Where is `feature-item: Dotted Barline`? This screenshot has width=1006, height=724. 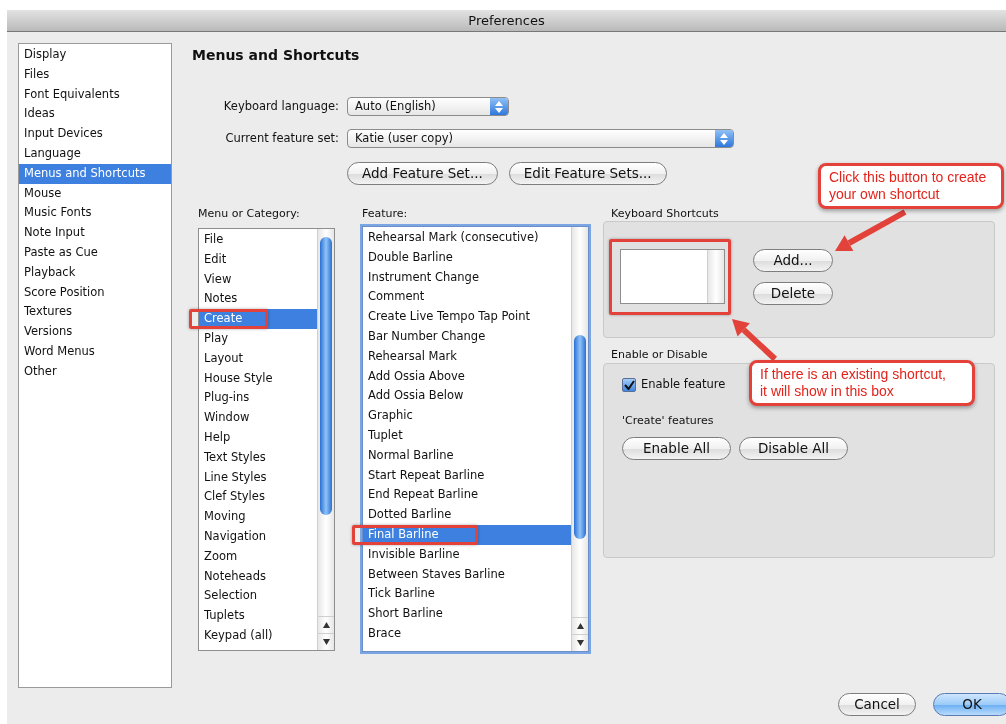
feature-item: Dotted Barline is located at coordinates (467, 515).